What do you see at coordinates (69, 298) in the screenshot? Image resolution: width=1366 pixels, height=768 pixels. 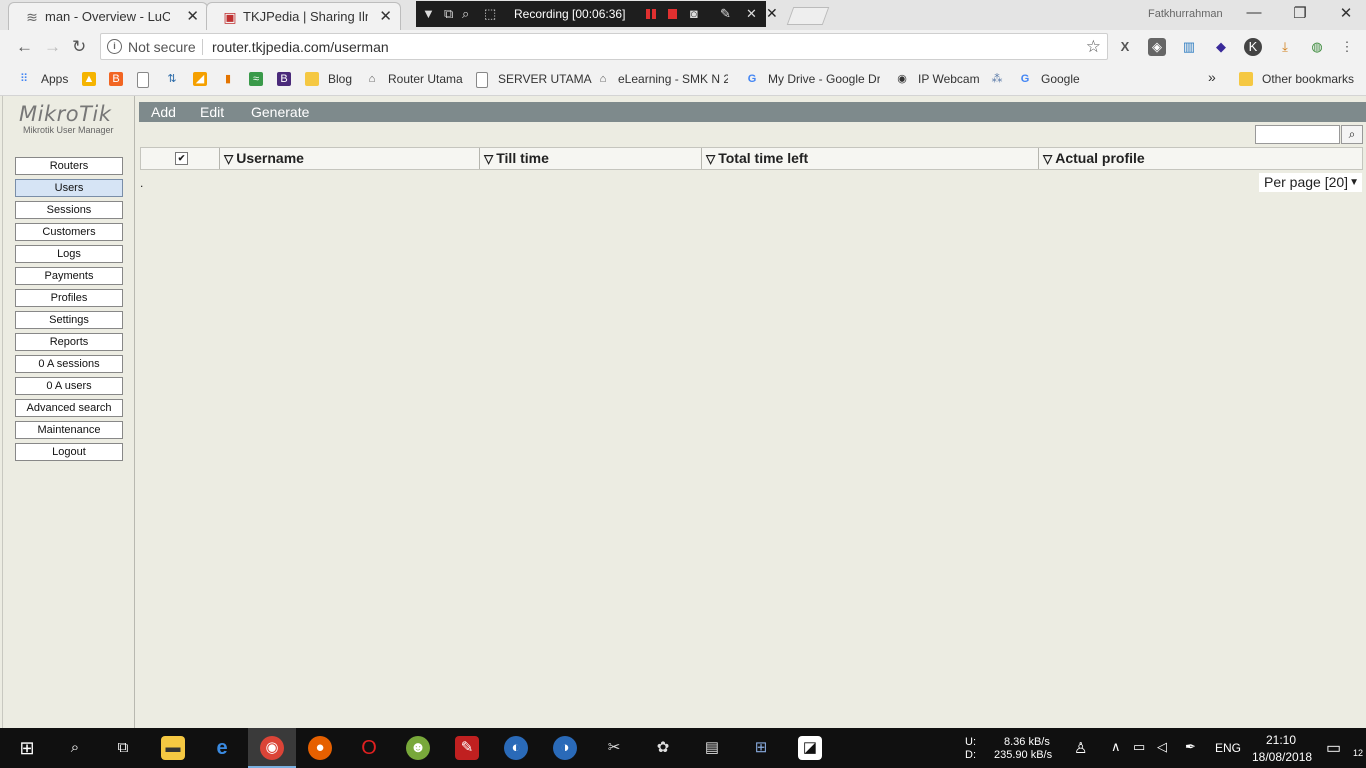 I see `sidebar-item-profiles: Profiles` at bounding box center [69, 298].